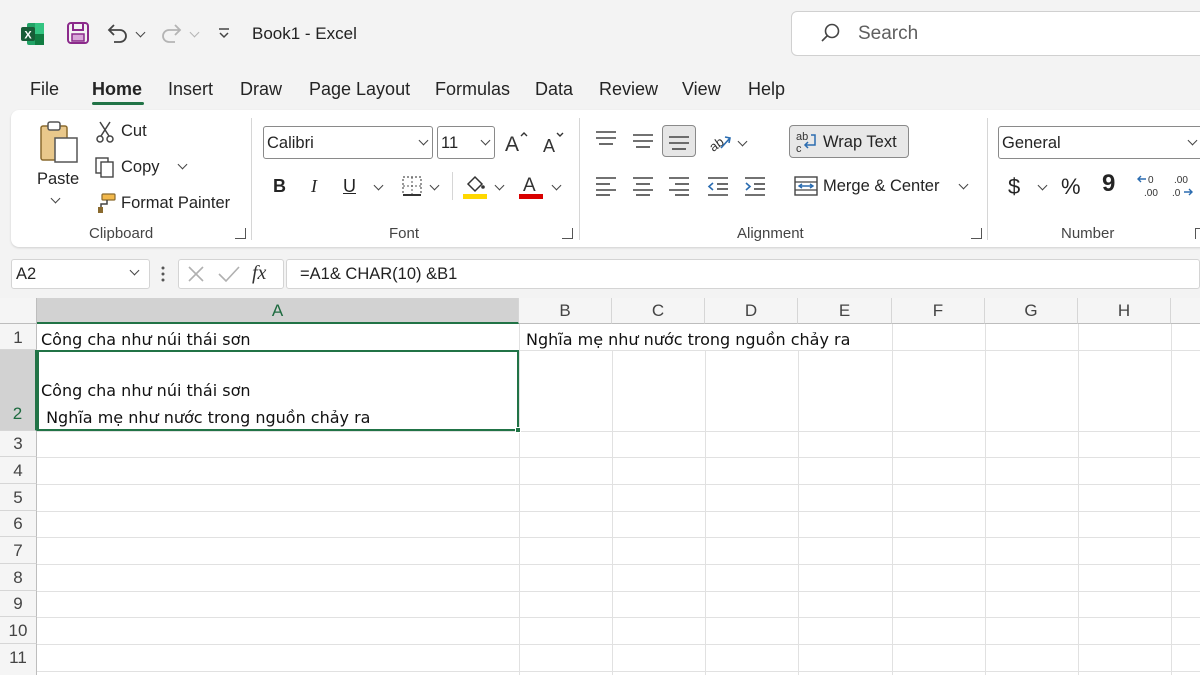 Image resolution: width=1200 pixels, height=675 pixels. Describe the element at coordinates (565, 311) in the screenshot. I see `column-header-b: B` at that location.